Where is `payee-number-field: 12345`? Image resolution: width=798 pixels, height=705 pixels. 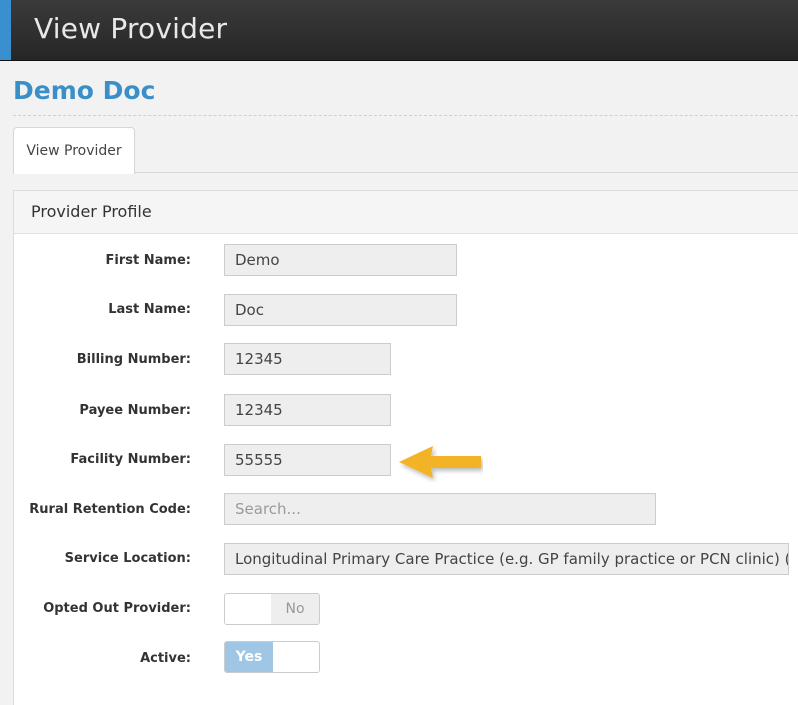
payee-number-field: 12345 is located at coordinates (307, 410).